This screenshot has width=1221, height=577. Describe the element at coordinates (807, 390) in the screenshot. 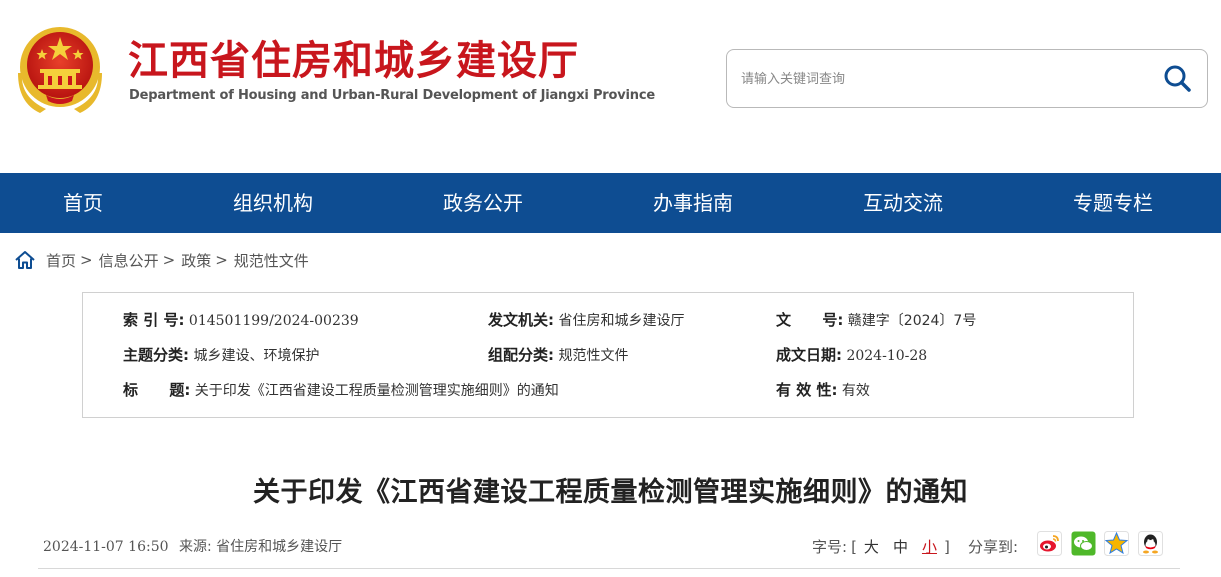

I see `info-validity-label: 有 效 性:` at that location.